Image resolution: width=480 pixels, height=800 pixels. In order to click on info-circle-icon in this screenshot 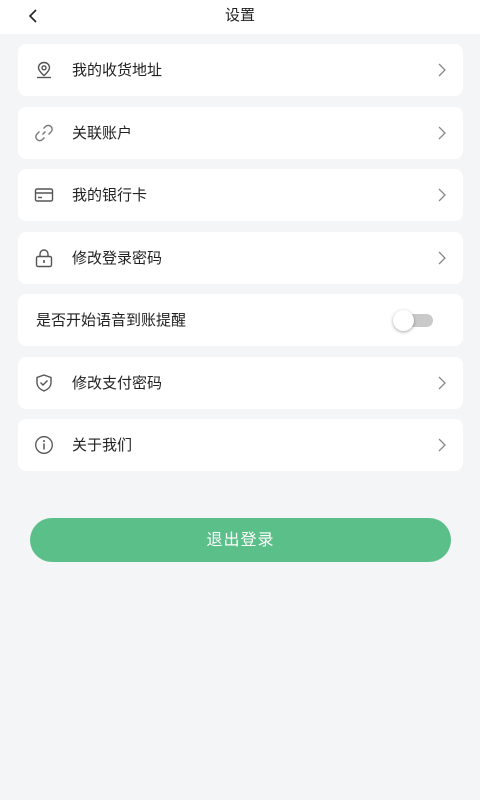, I will do `click(44, 445)`.